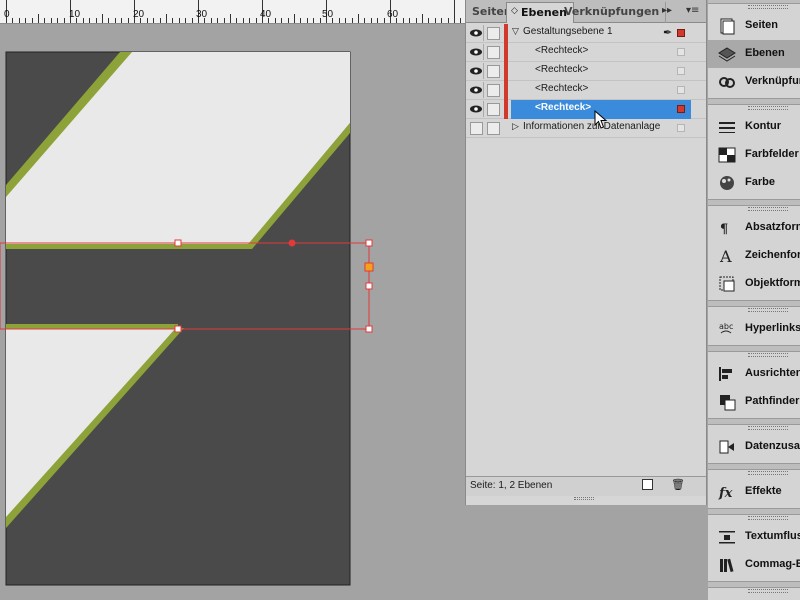  What do you see at coordinates (754, 492) in the screenshot?
I see `dock-item-effects: fx Effekte` at bounding box center [754, 492].